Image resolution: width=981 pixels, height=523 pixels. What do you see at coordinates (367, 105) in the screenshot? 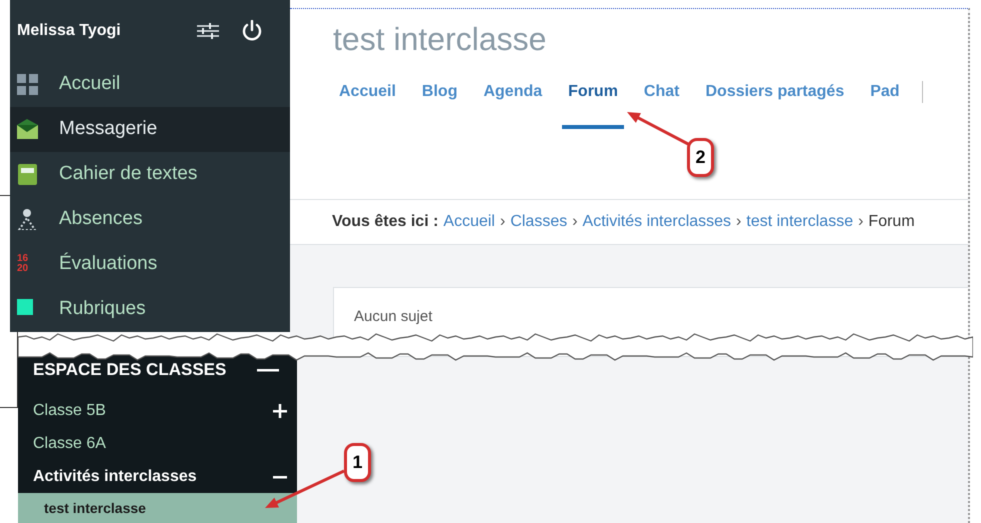
I see `nav-tab: Accueil` at bounding box center [367, 105].